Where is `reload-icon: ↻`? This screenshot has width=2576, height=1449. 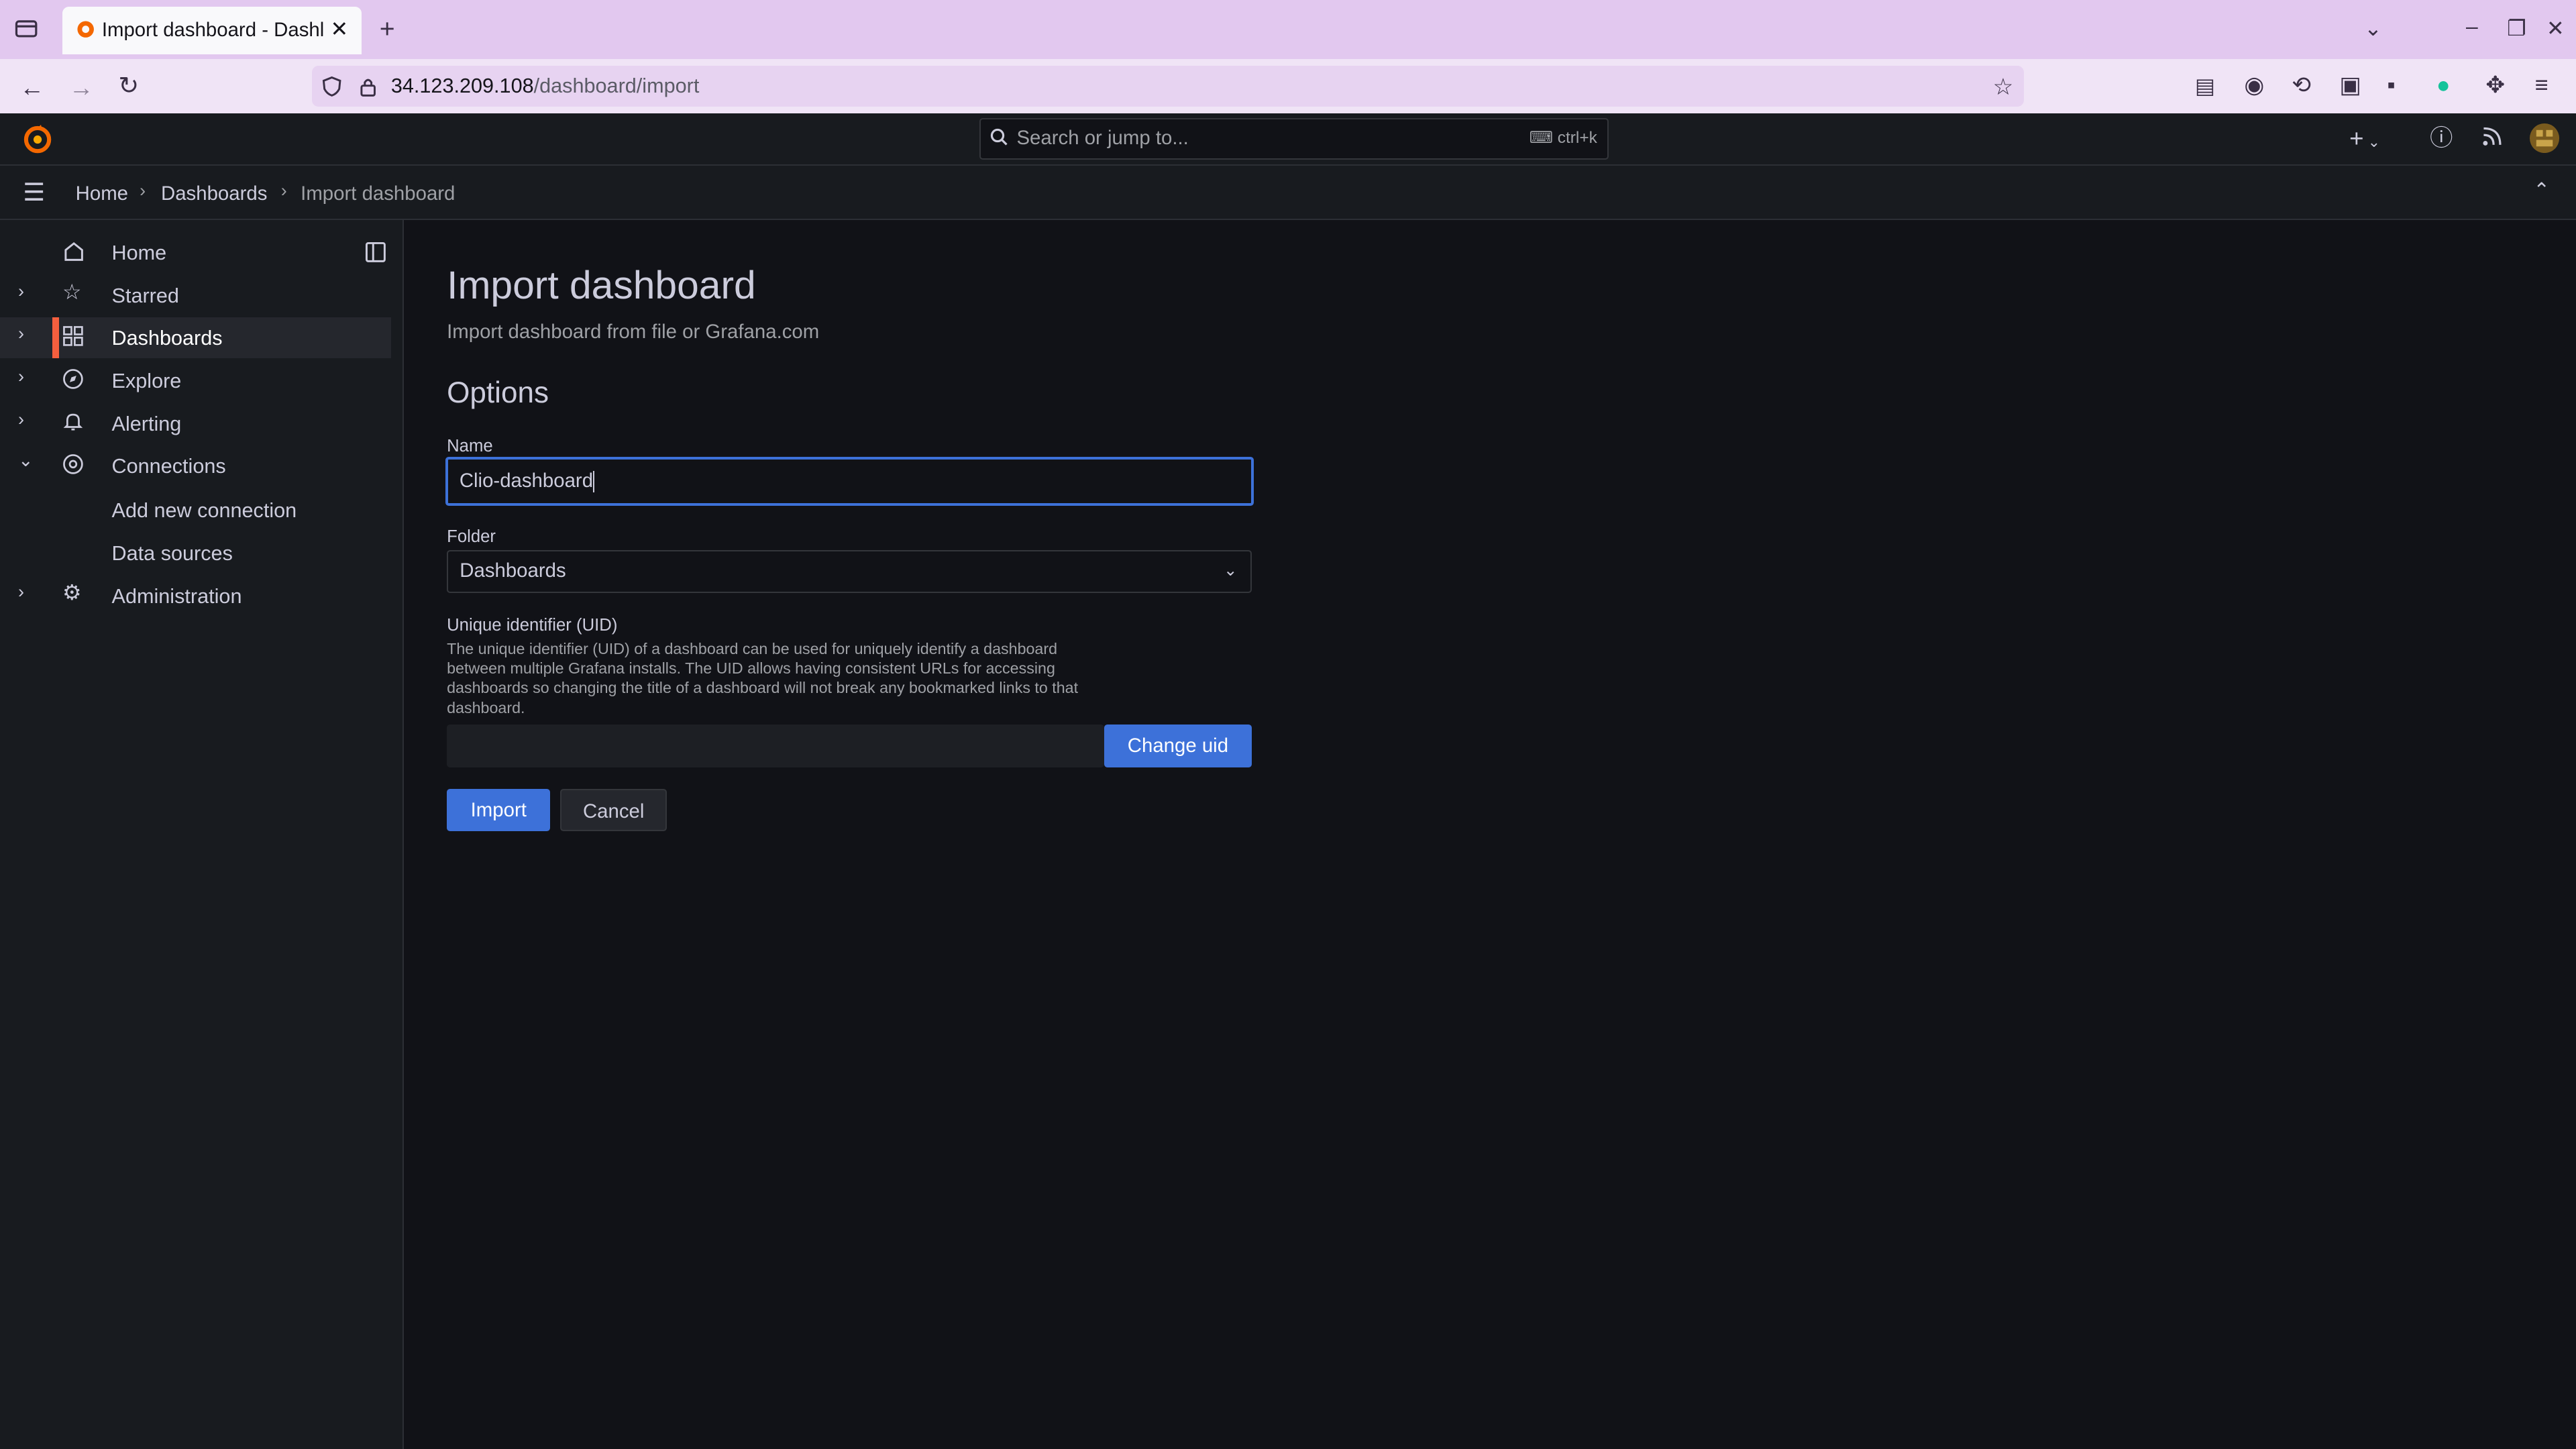
reload-icon: ↻ is located at coordinates (128, 86).